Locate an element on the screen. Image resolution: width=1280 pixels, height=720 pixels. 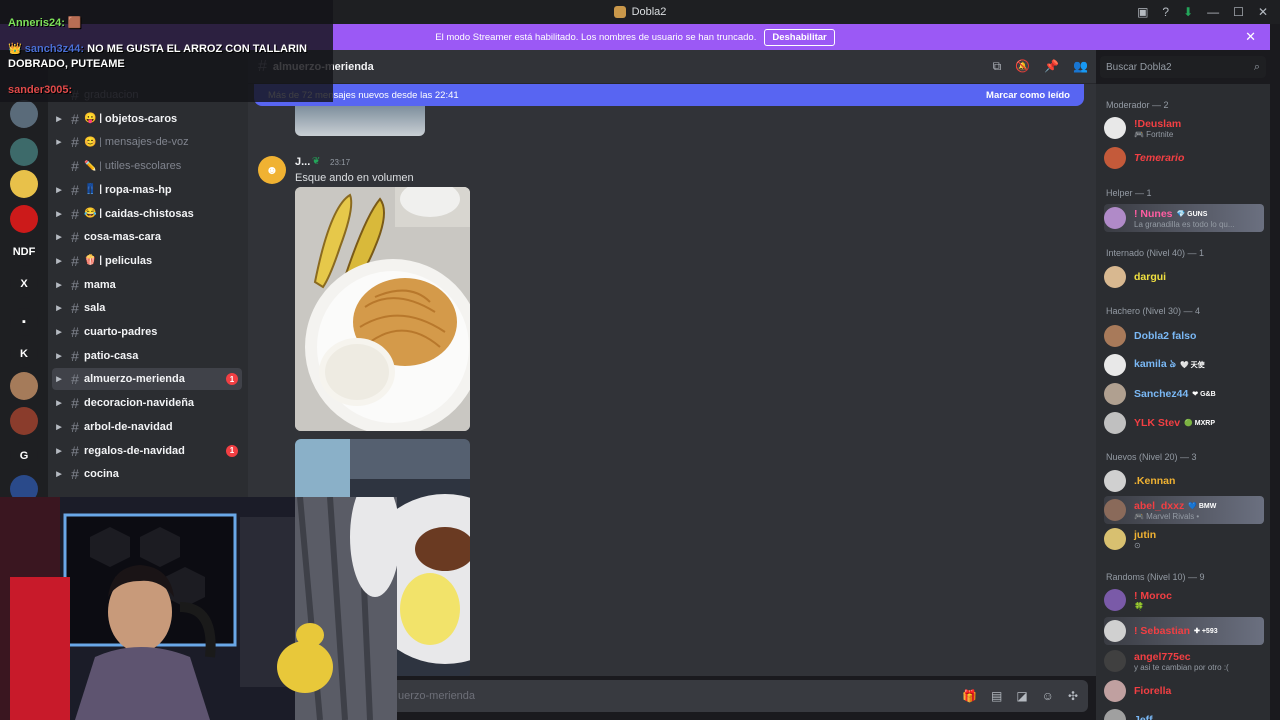
channel-item: ▶ # almuerzo-merienda 1 is located at coordinates (147, 379).